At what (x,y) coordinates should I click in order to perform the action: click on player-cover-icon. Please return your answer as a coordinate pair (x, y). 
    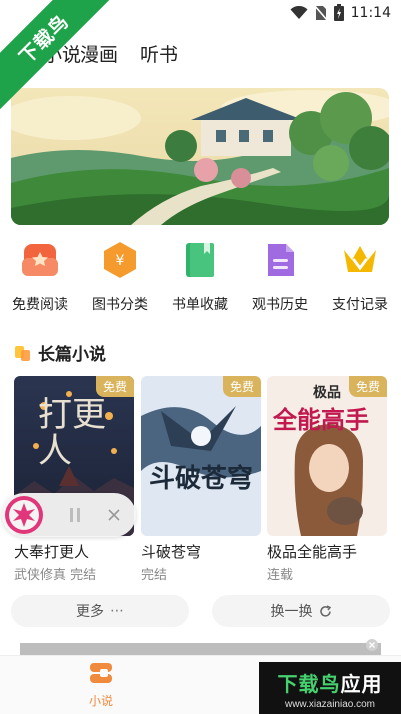
    Looking at the image, I should click on (24, 515).